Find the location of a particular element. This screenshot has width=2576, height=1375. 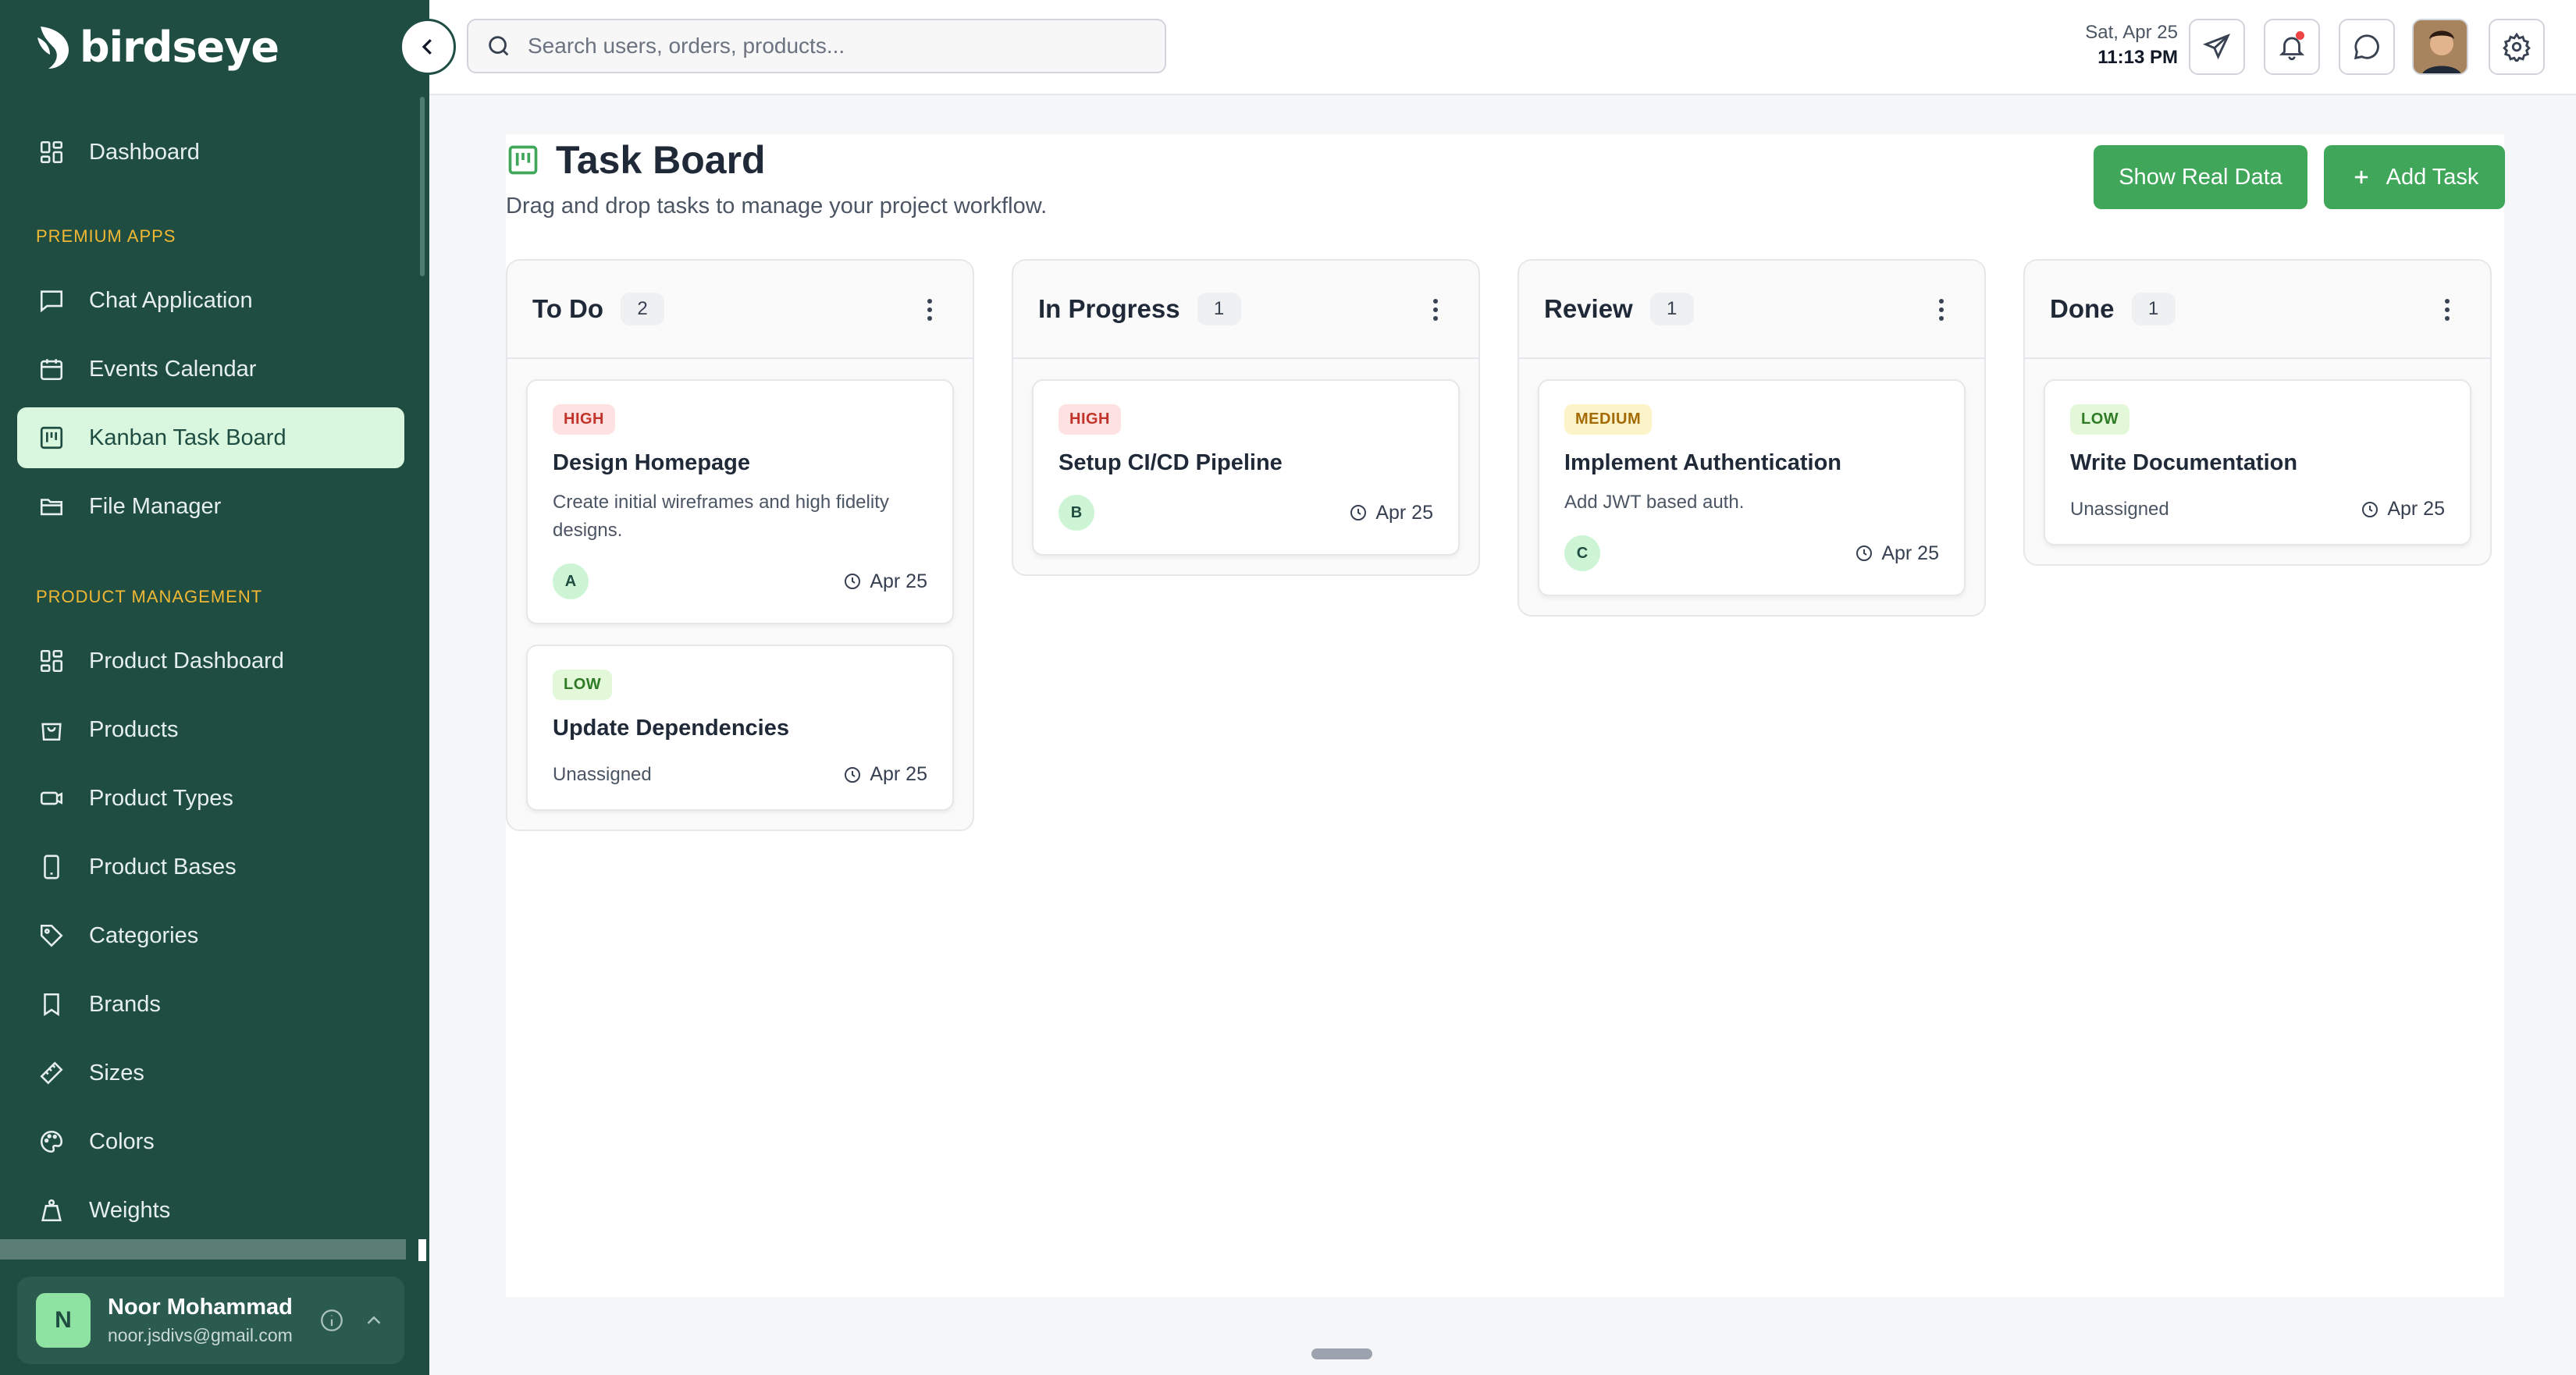

unassigned-label: Unassigned is located at coordinates (602, 774).